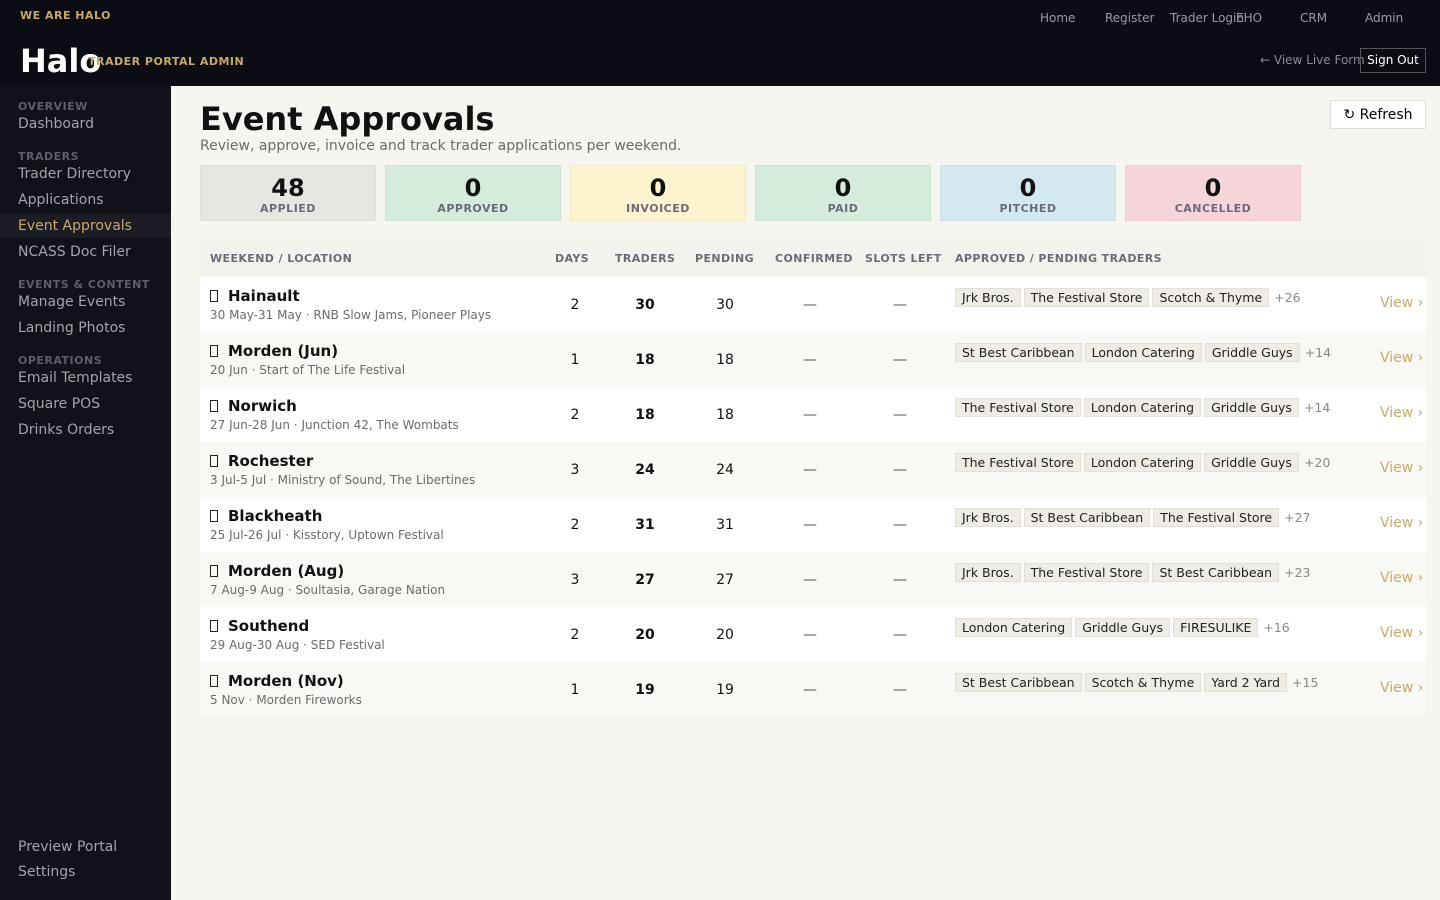 The image size is (1440, 900). Describe the element at coordinates (645, 579) in the screenshot. I see `traders-count: 27` at that location.